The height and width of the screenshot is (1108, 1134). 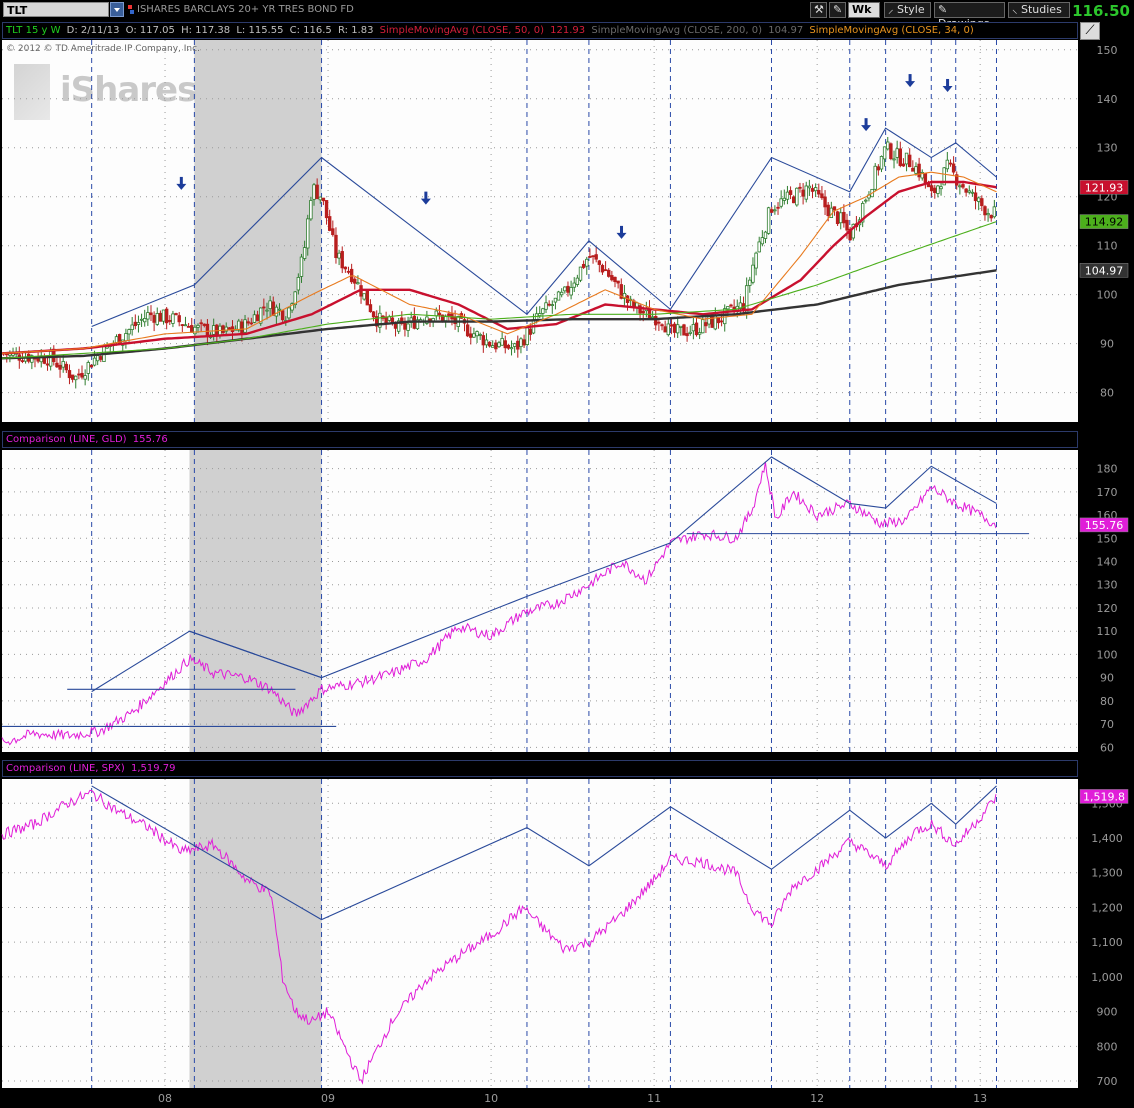 I want to click on y-tick-label: 100, so click(x=1107, y=295).